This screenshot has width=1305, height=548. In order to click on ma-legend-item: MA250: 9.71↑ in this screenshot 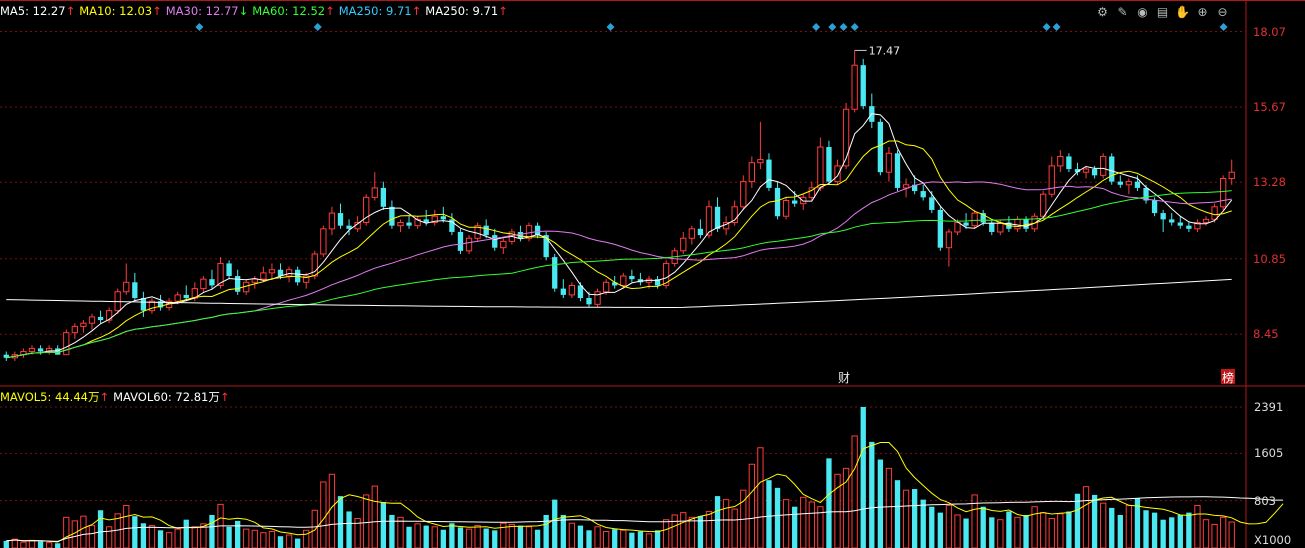, I will do `click(380, 11)`.